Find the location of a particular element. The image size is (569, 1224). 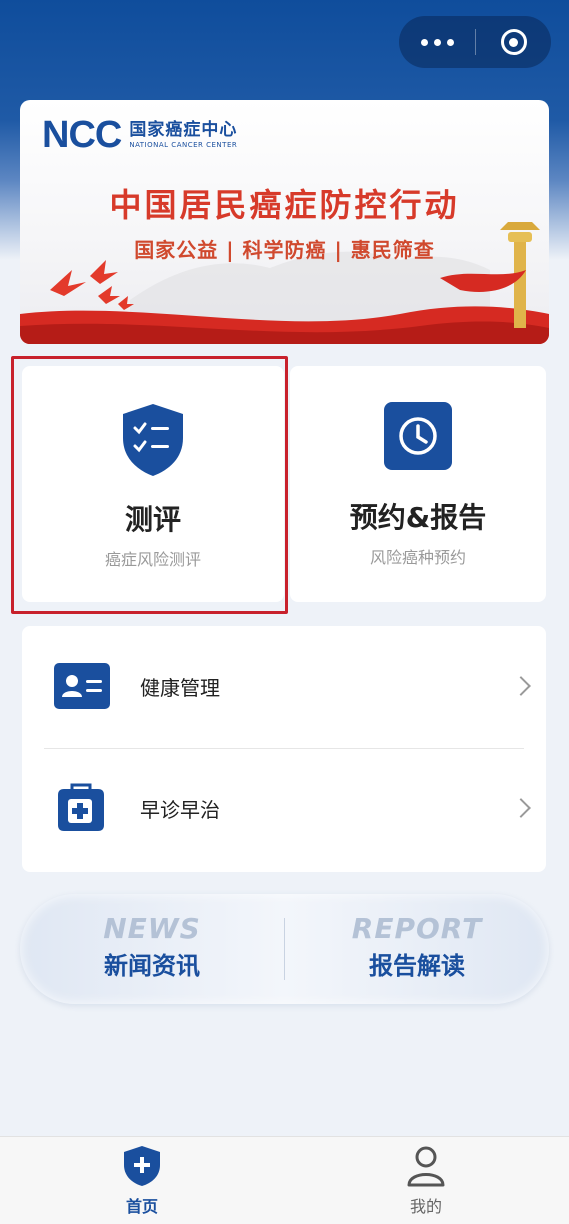

target-circle-icon is located at coordinates (513, 42).